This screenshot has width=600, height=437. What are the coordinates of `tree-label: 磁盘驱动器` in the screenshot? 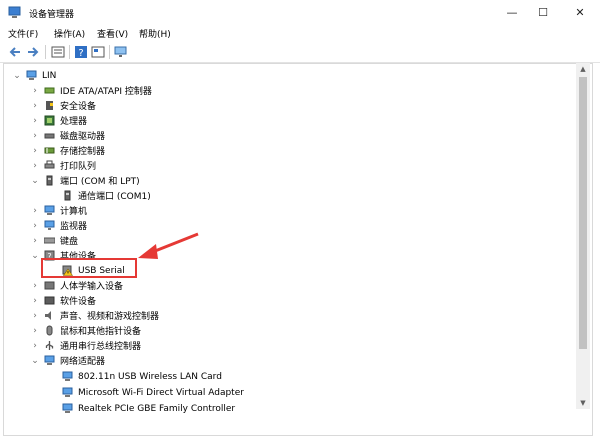 It's located at (83, 137).